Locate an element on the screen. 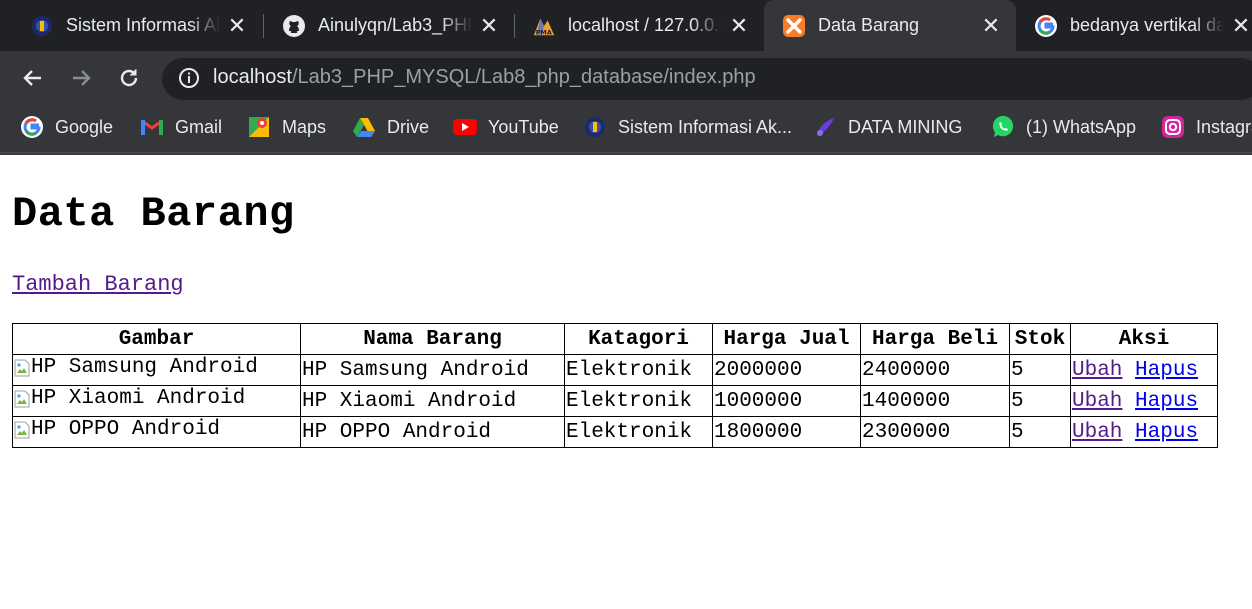 The height and width of the screenshot is (609, 1252). cell-harga-beli: 1400000 is located at coordinates (935, 401).